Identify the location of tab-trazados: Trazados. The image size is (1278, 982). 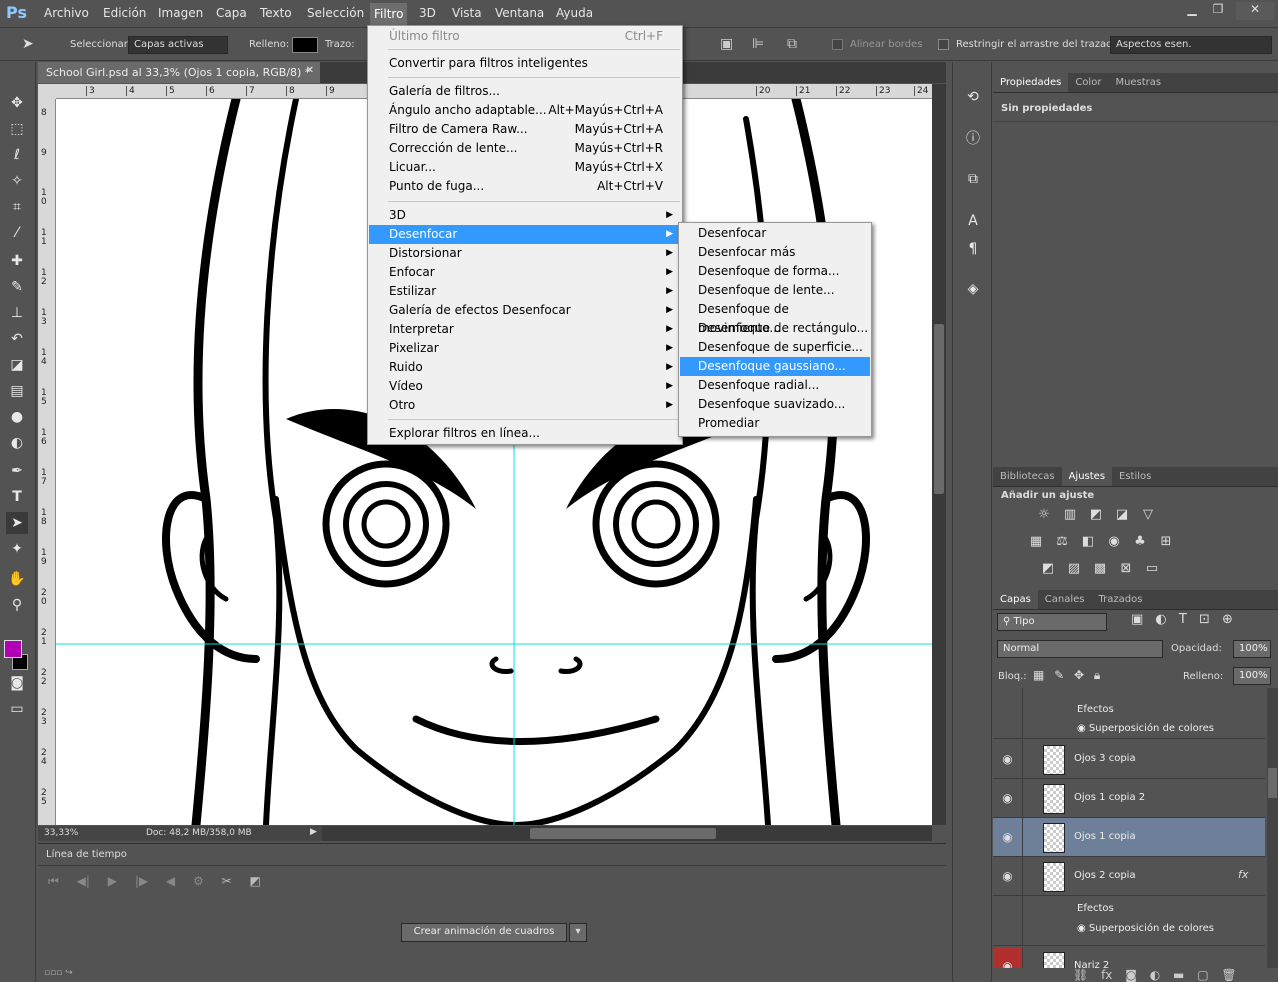
(1121, 599).